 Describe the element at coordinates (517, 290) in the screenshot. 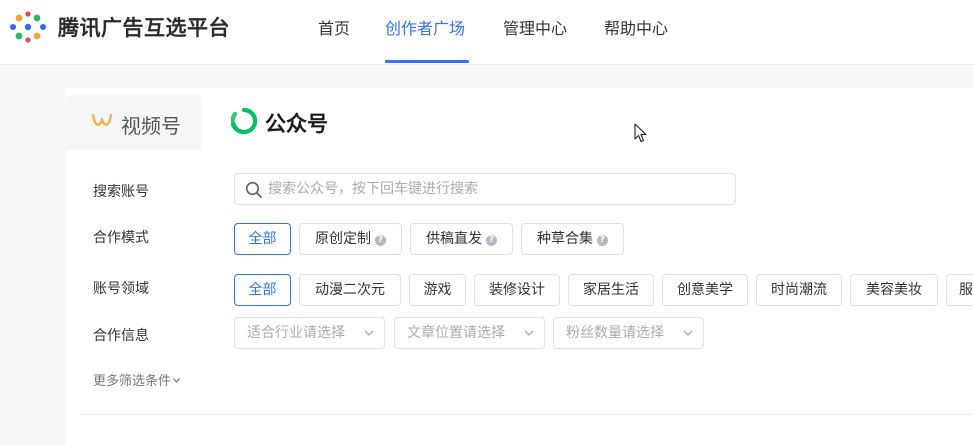

I see `domain-chip-decoration: 装修设计` at that location.